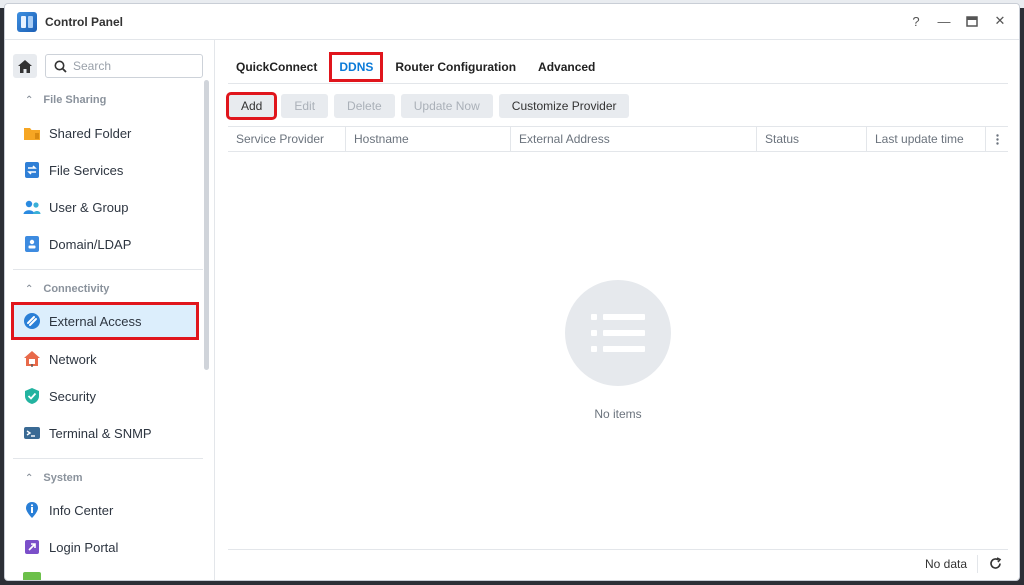 The width and height of the screenshot is (1024, 585). I want to click on search-box, so click(124, 66).